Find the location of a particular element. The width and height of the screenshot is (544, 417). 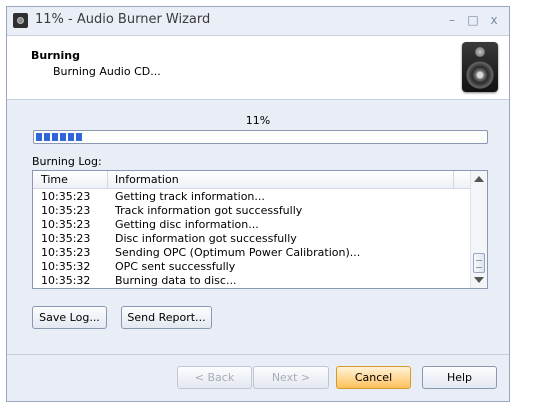

progress-bar is located at coordinates (260, 137).